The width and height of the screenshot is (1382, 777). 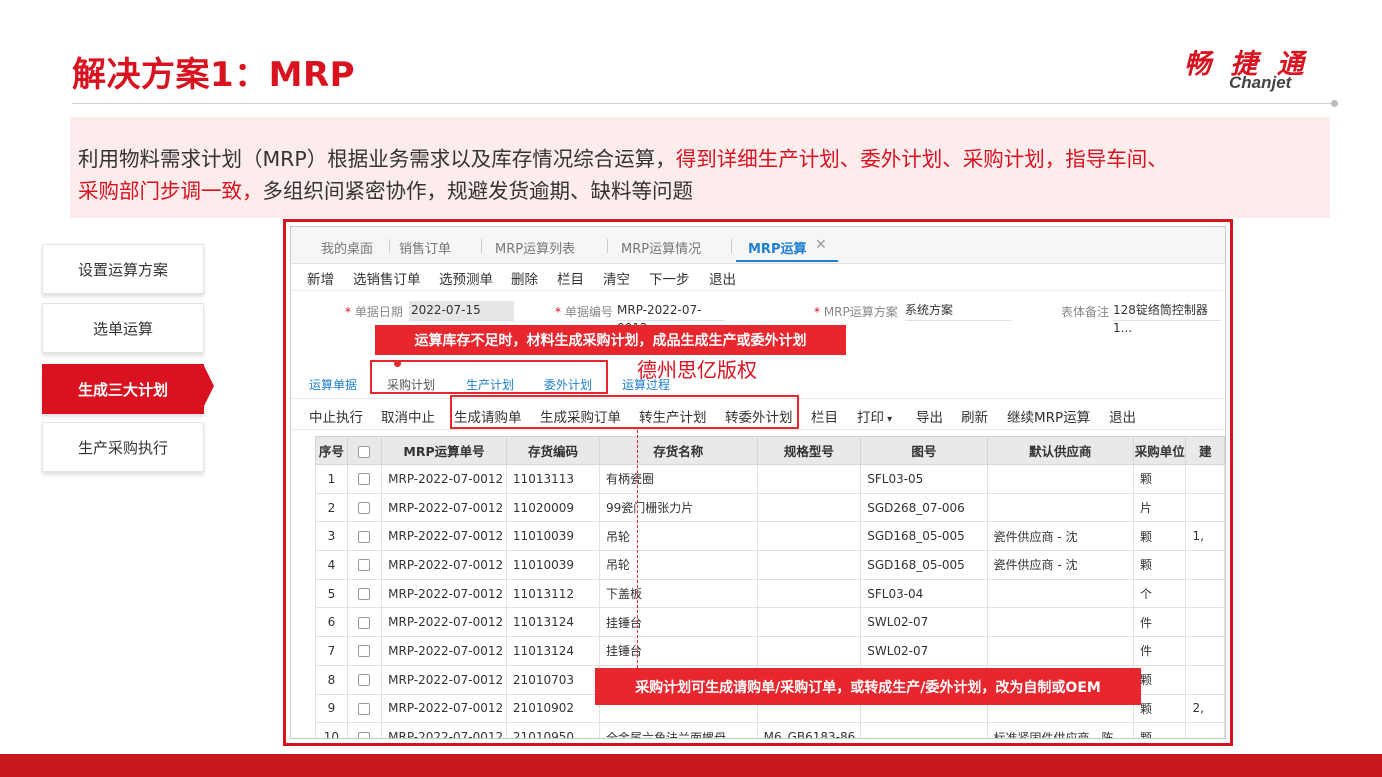 I want to click on cancel-suspend-button: 取消中止, so click(x=408, y=416).